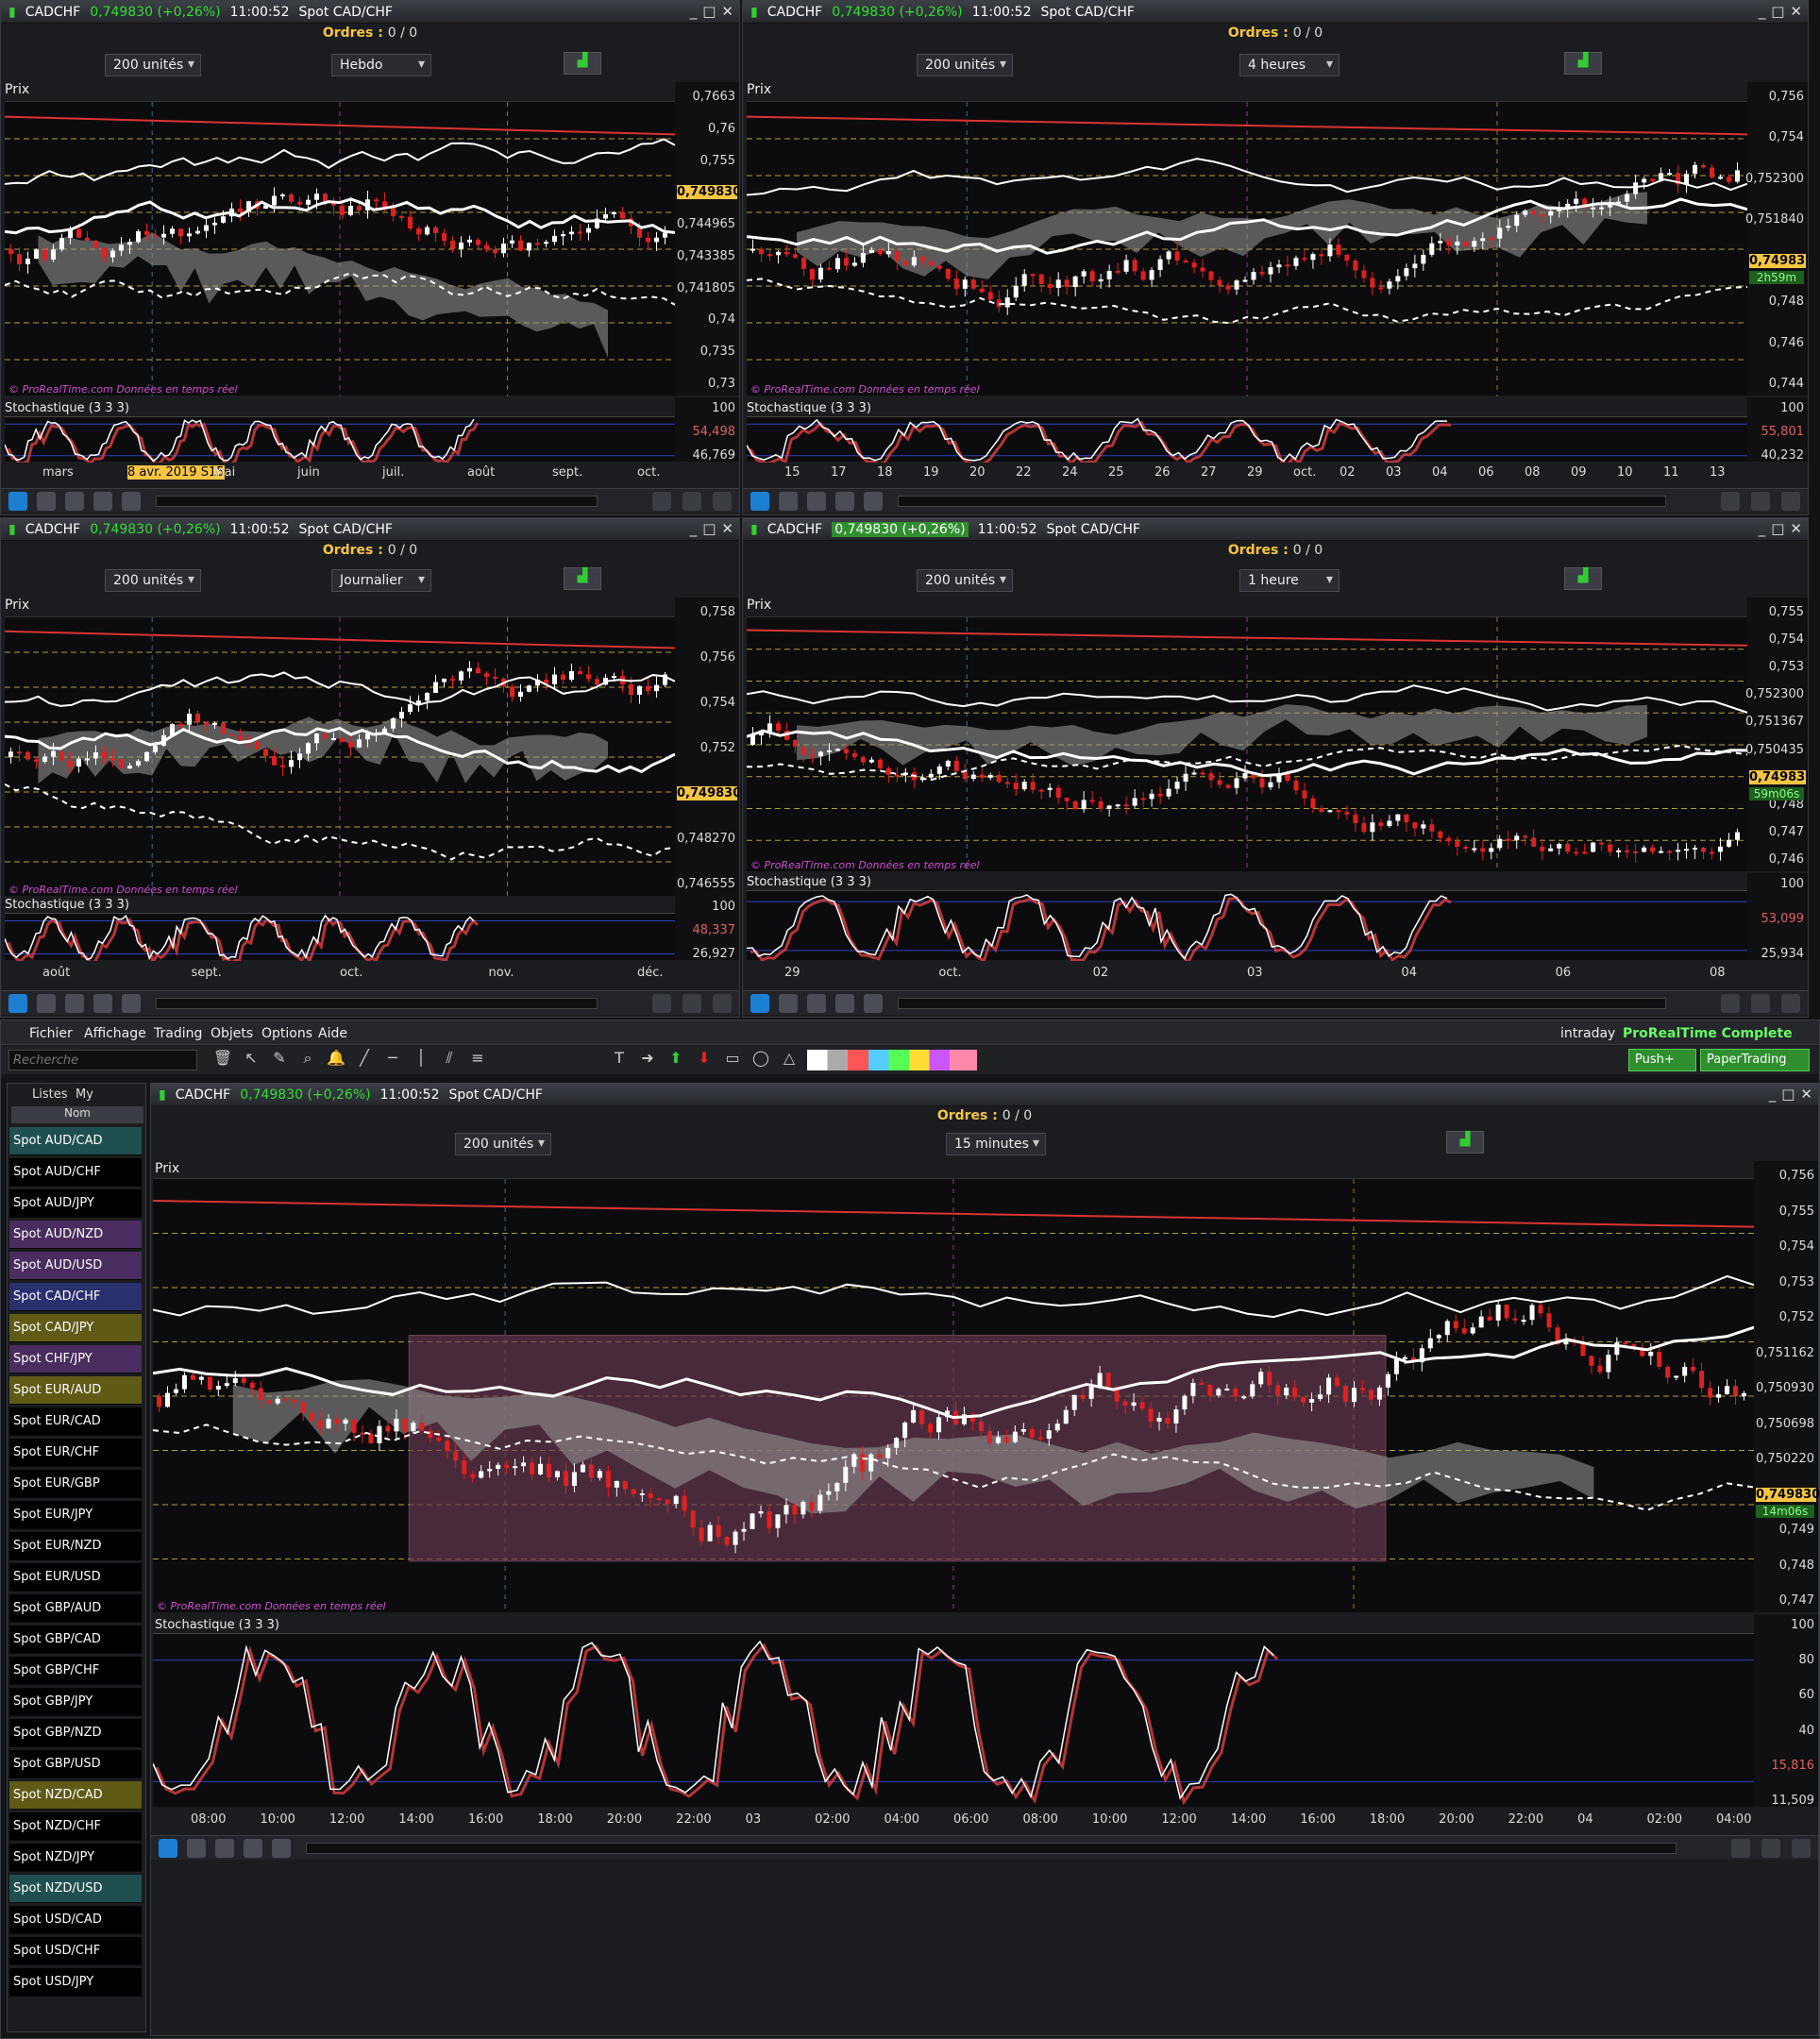 The height and width of the screenshot is (2039, 1820). Describe the element at coordinates (75, 1609) in the screenshot. I see `watchlist-item: Spot GBP/AUD` at that location.